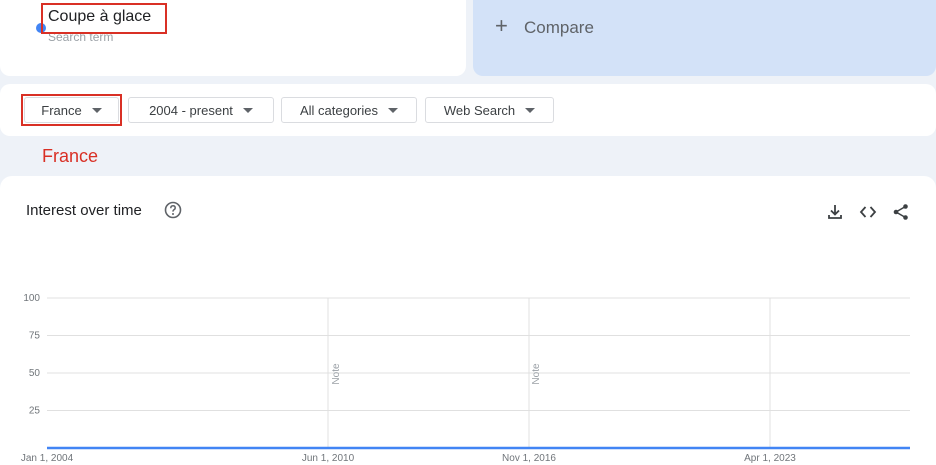  I want to click on x-tick-label: Nov 1, 2016, so click(529, 458).